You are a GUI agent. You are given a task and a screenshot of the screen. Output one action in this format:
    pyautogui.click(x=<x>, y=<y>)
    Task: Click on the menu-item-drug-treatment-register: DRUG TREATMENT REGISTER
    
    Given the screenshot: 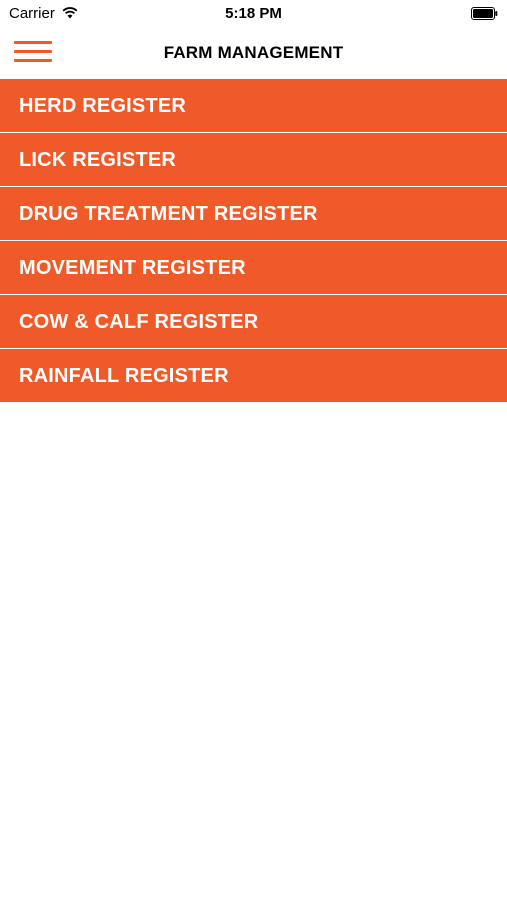 What is the action you would take?
    pyautogui.click(x=253, y=214)
    